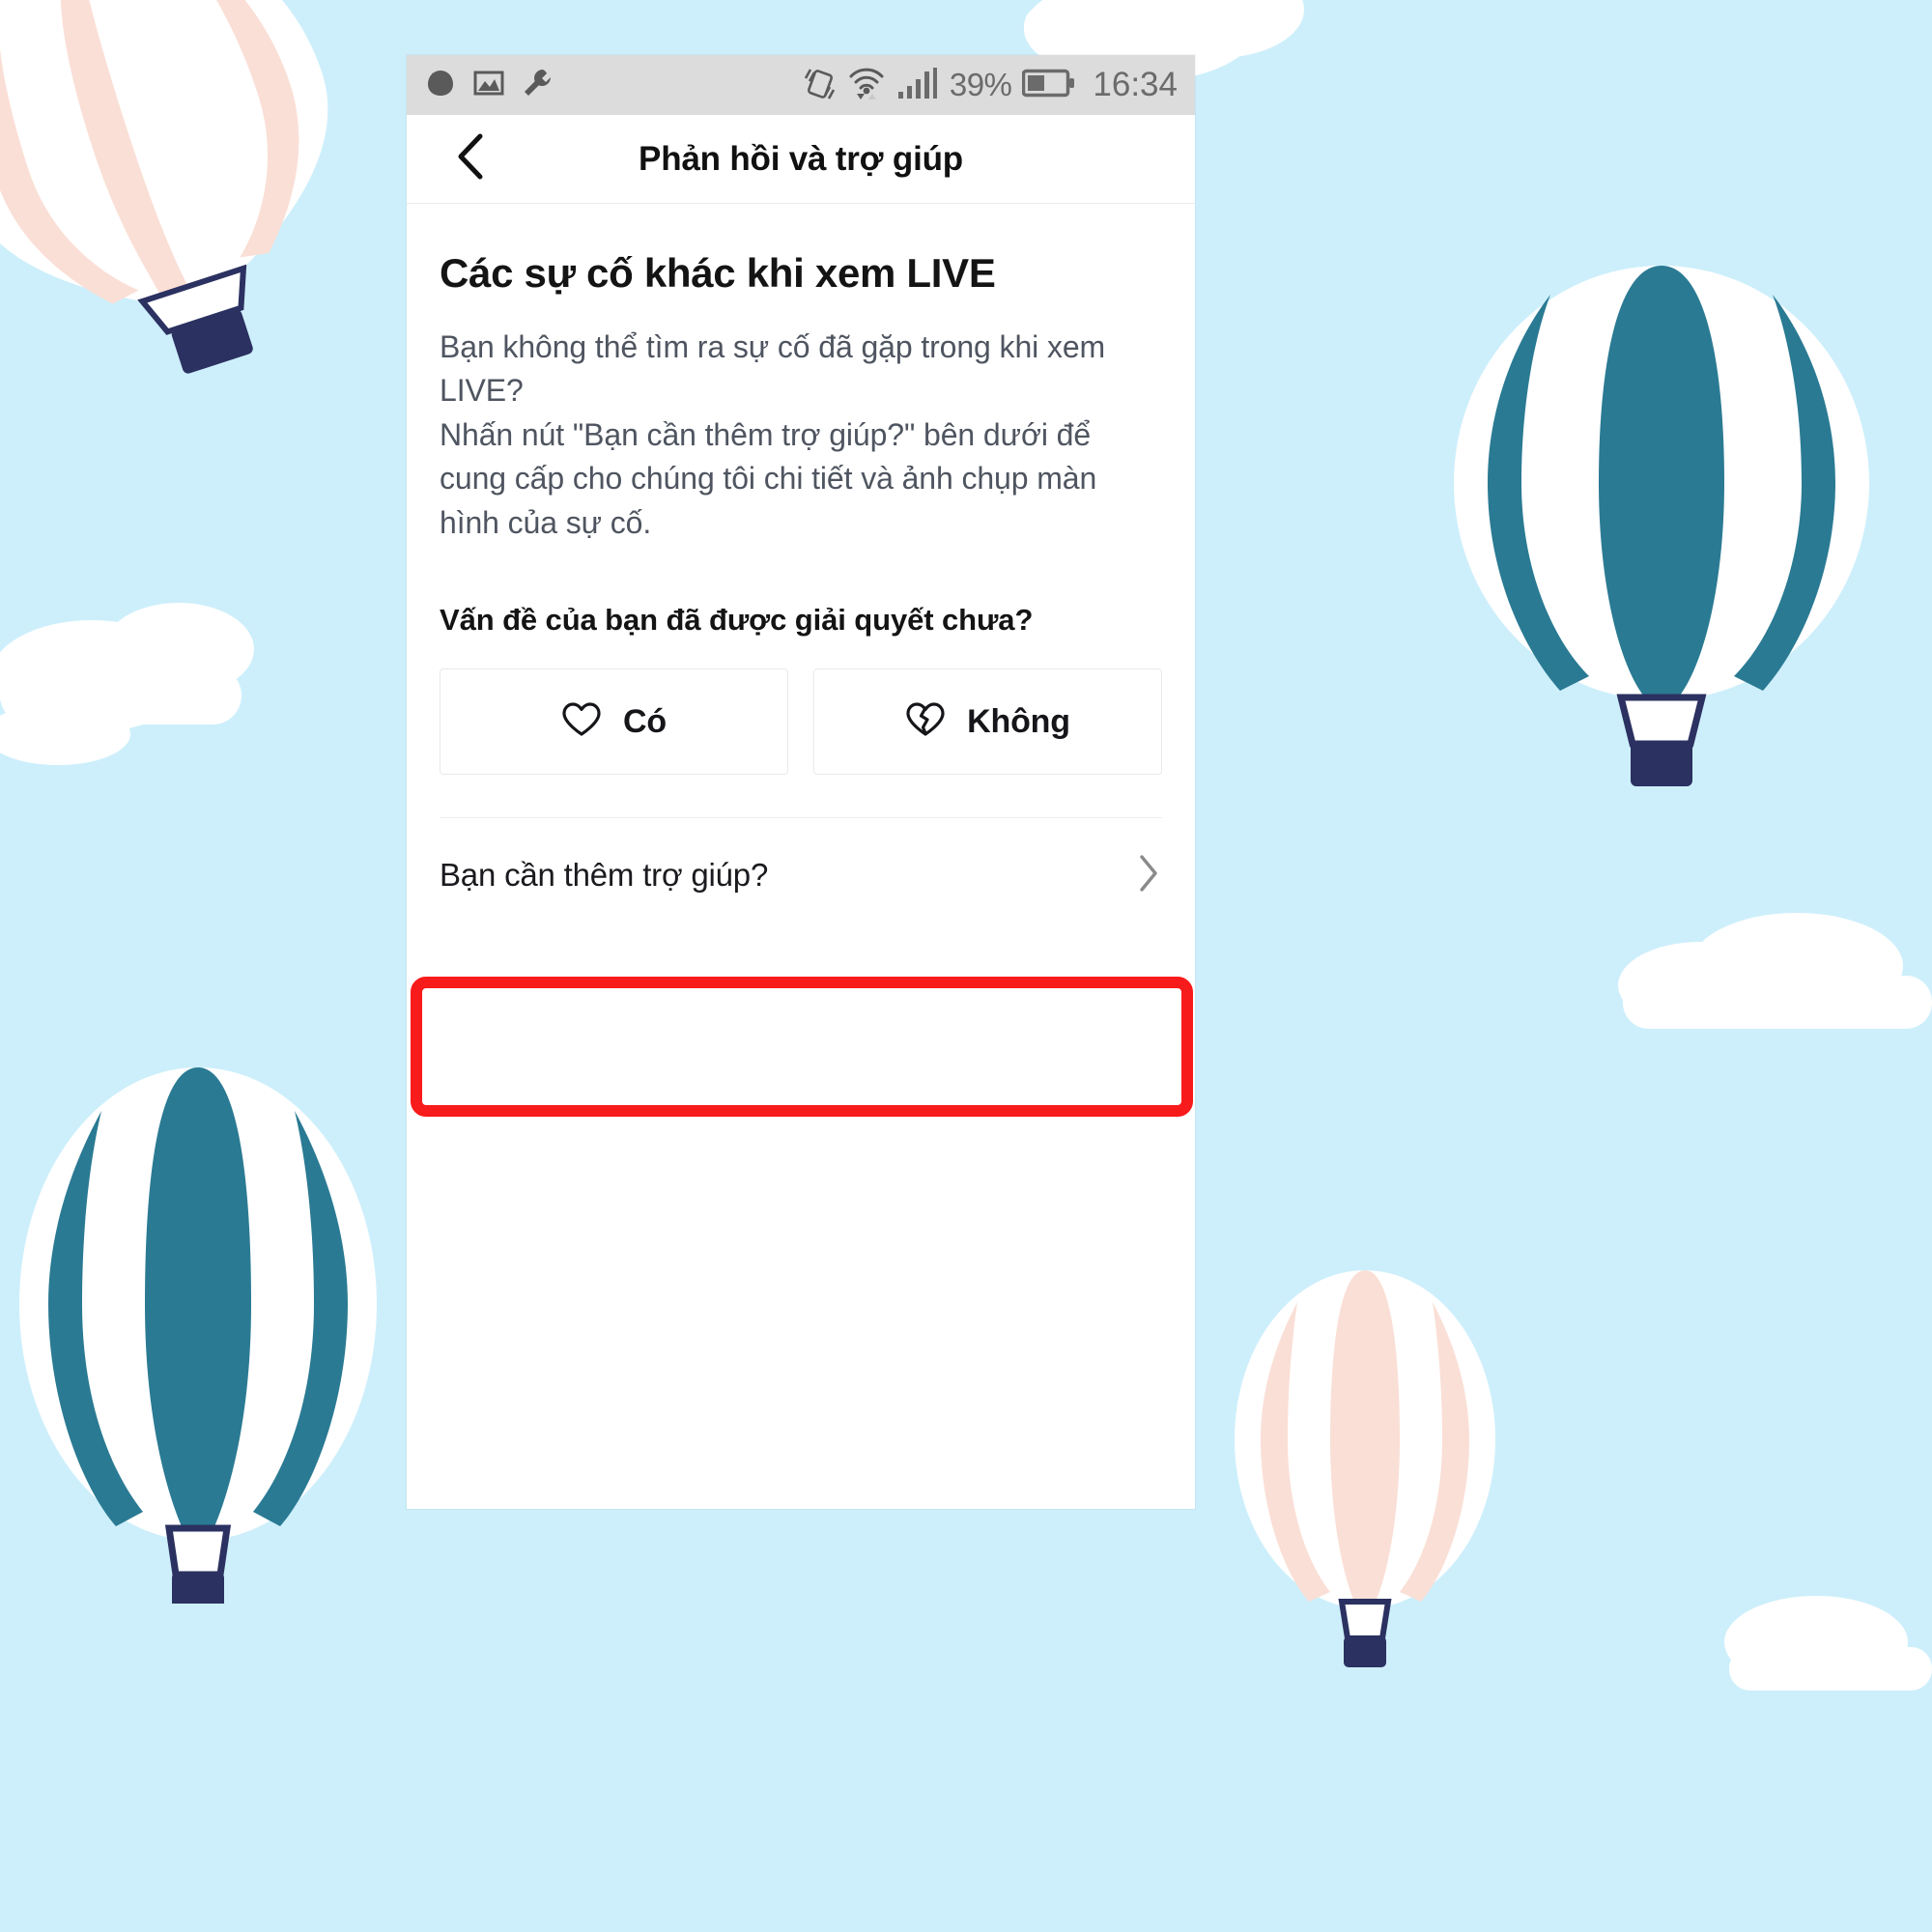 Image resolution: width=1932 pixels, height=1932 pixels. I want to click on notification-dot-icon, so click(440, 85).